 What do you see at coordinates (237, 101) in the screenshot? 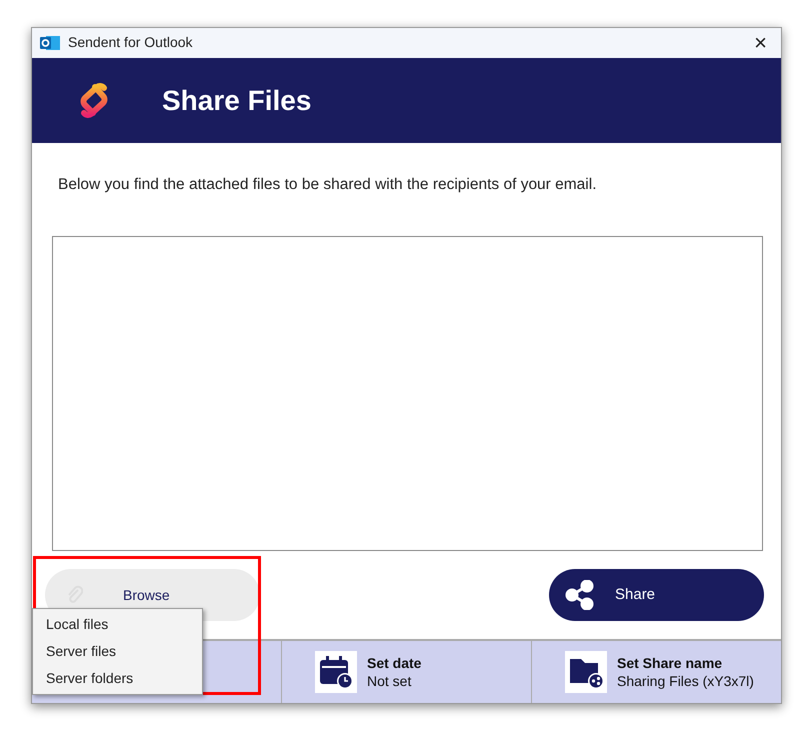
I see `header-title: Share Files` at bounding box center [237, 101].